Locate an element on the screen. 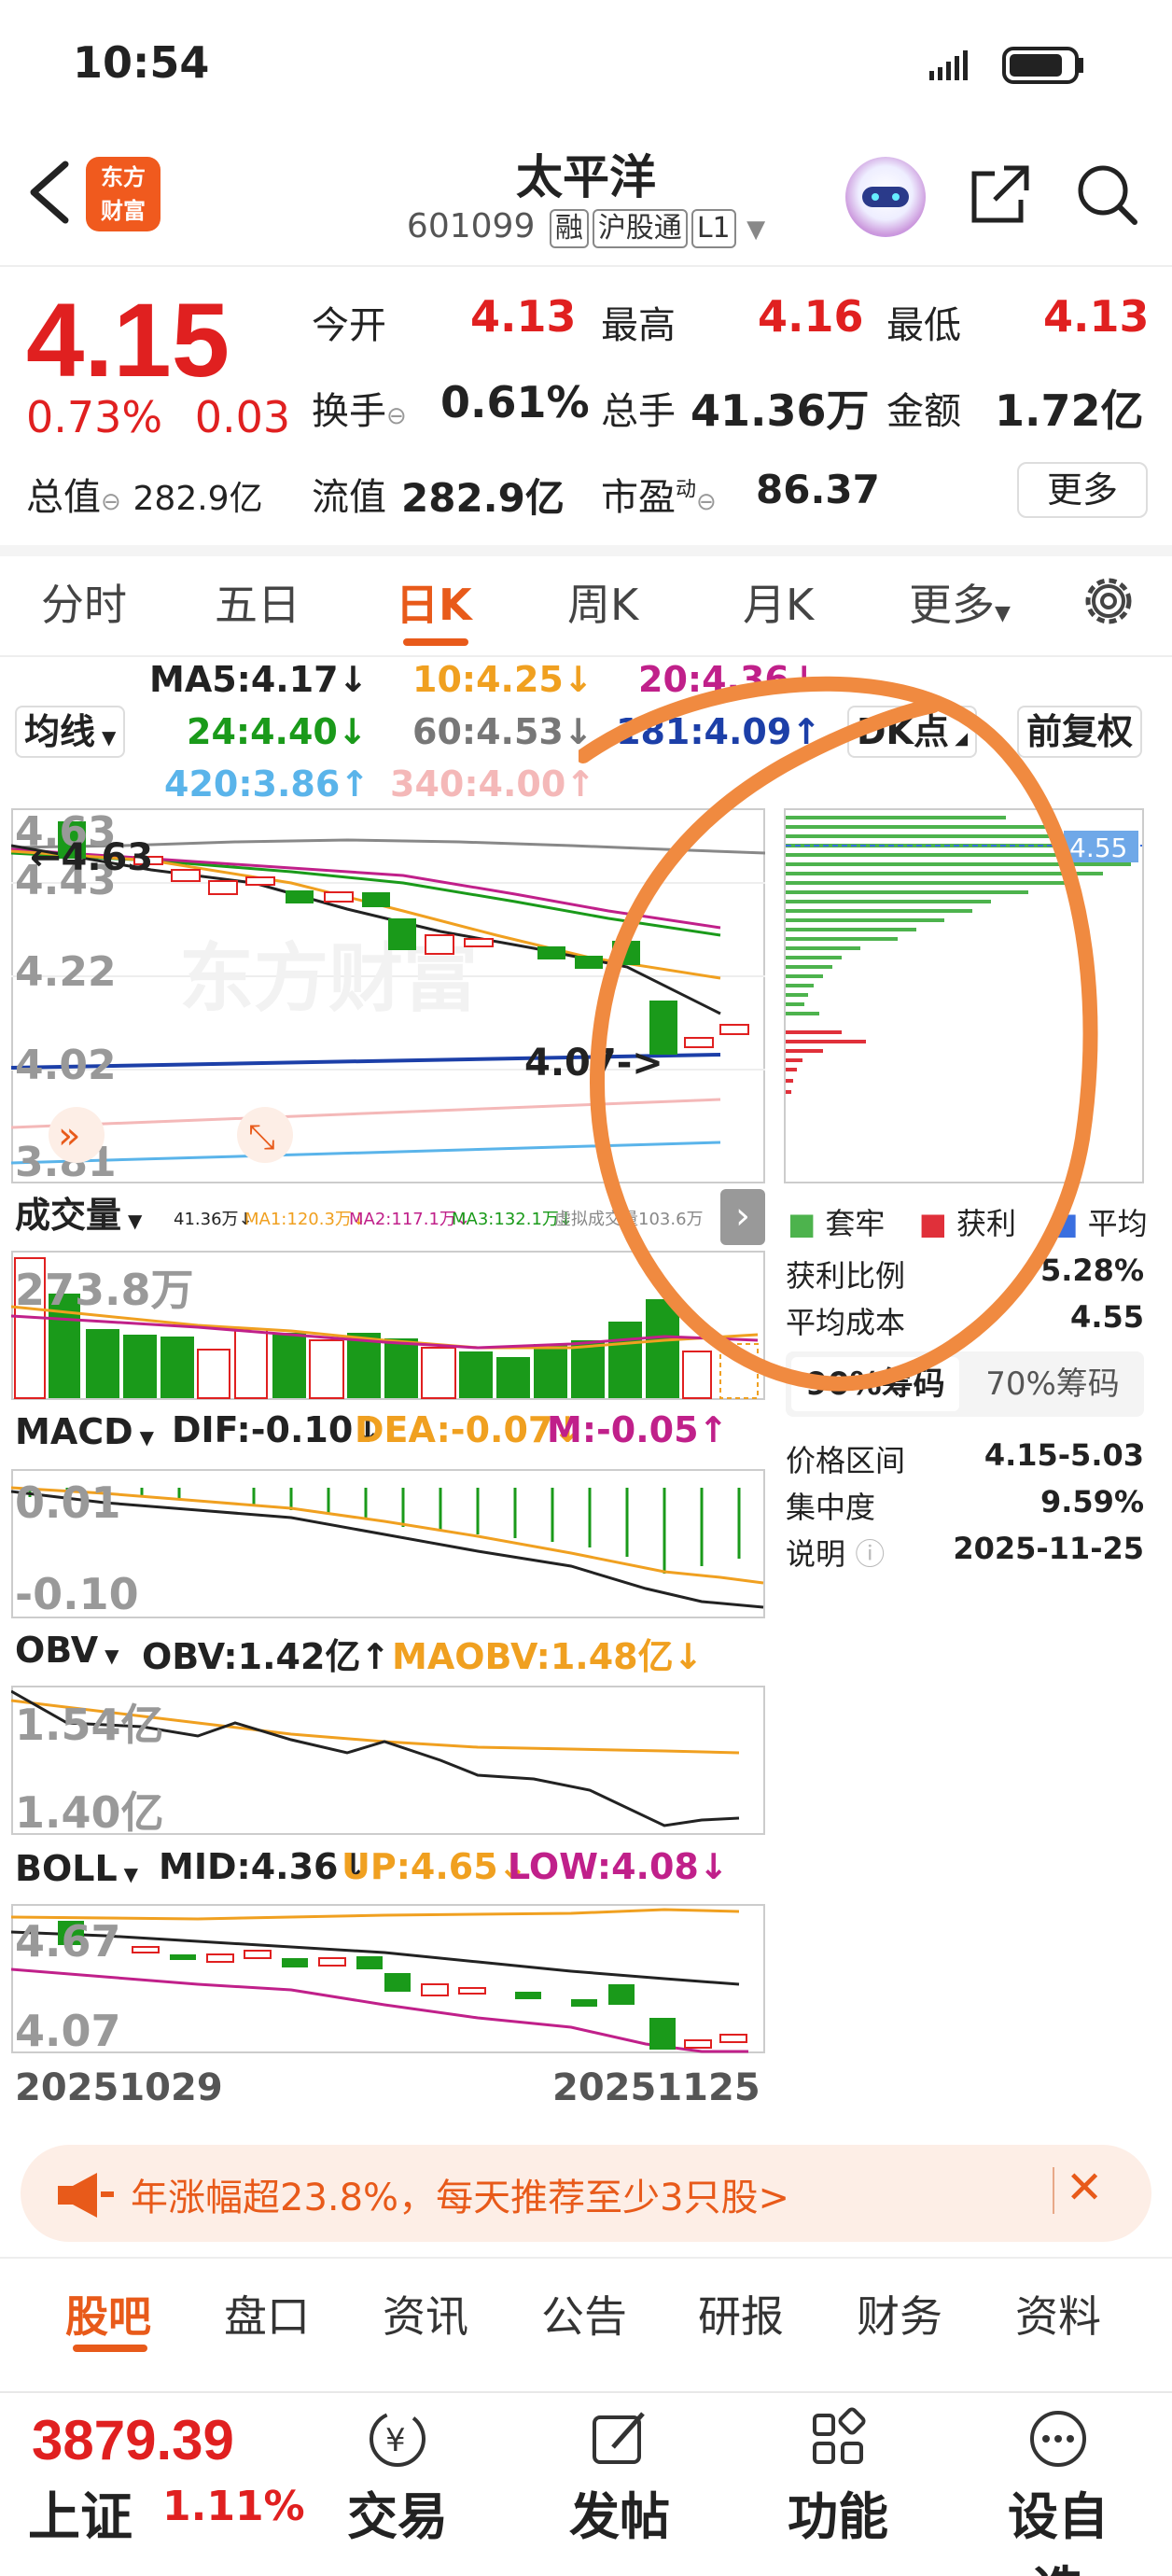 This screenshot has height=2576, width=1172. turnover-label: 换手⊖ is located at coordinates (359, 411).